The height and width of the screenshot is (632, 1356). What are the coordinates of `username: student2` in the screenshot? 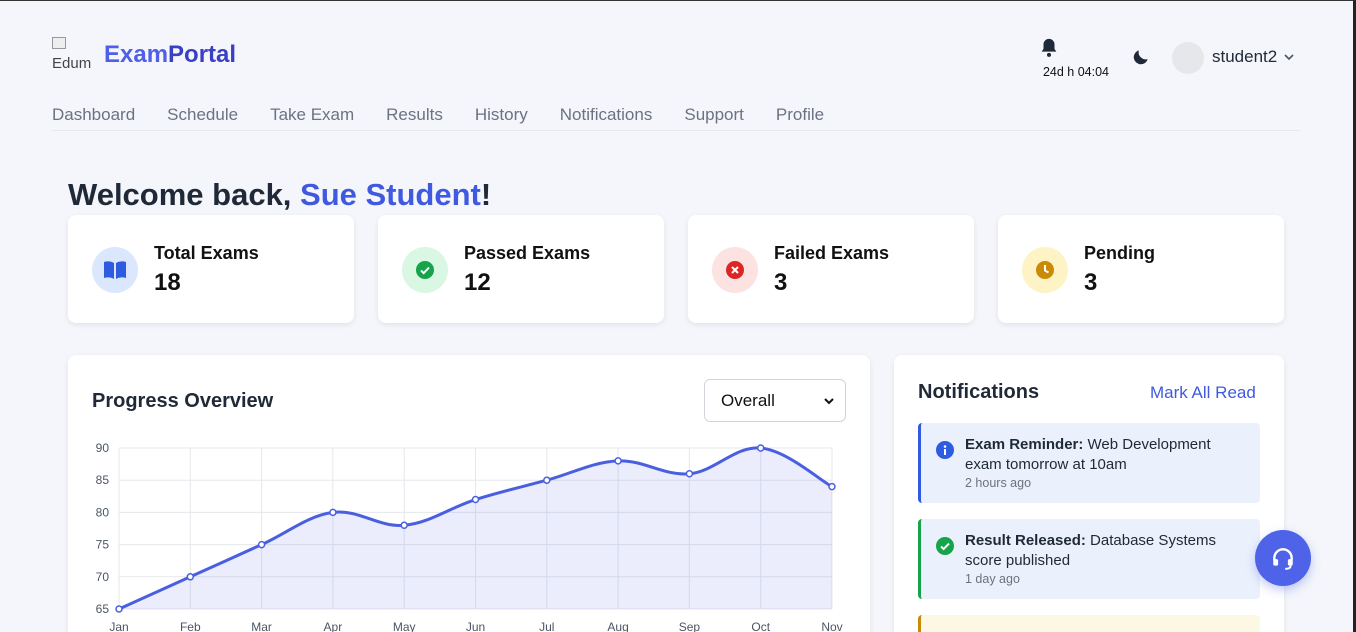 It's located at (1245, 56).